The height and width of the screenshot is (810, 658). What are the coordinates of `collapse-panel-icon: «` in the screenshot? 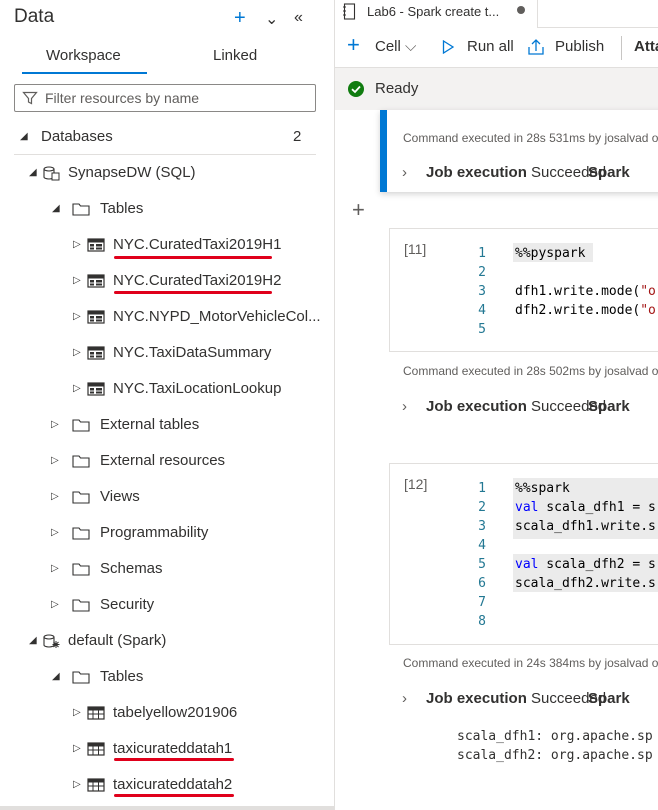 It's located at (298, 18).